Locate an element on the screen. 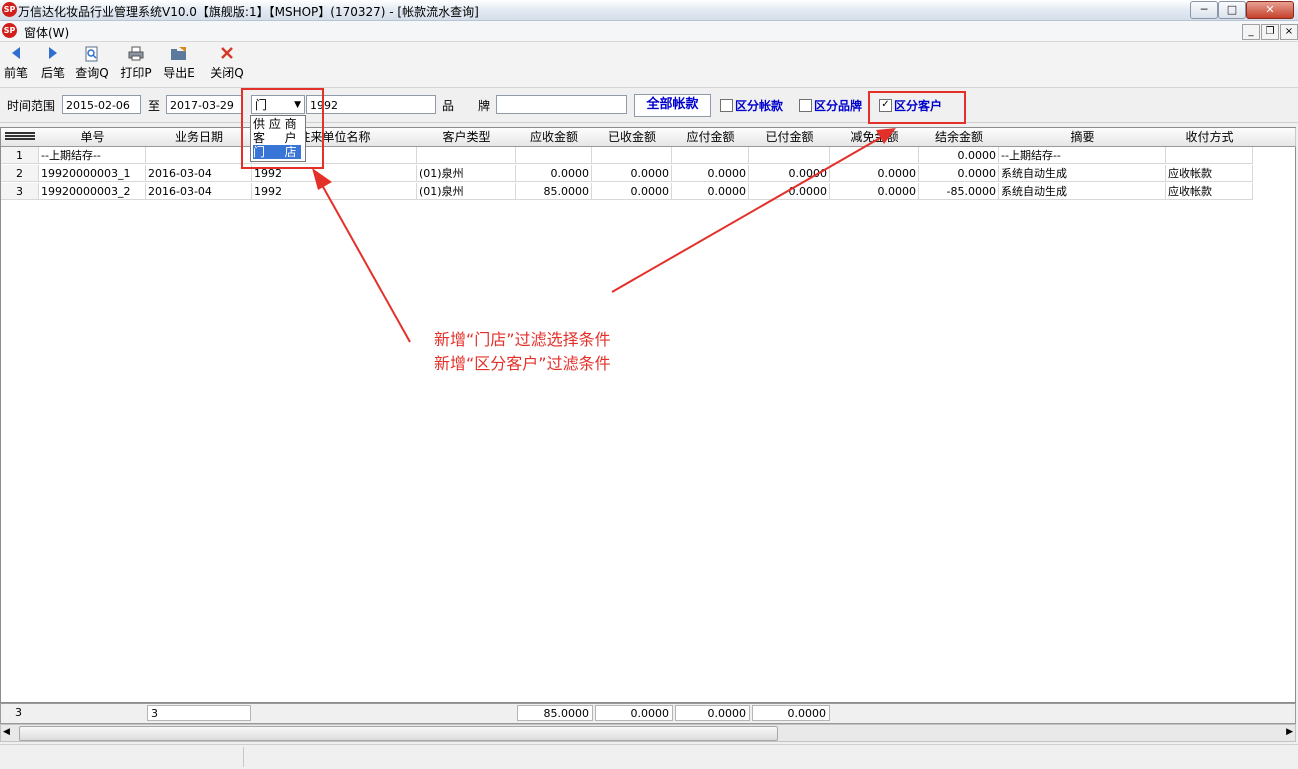 The width and height of the screenshot is (1298, 769). annotation-arrow-store is located at coordinates (366, 263).